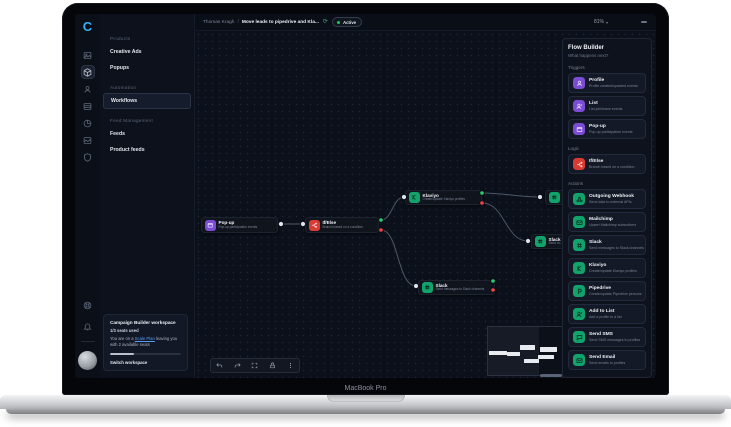 The image size is (731, 427). Describe the element at coordinates (88, 157) in the screenshot. I see `security-icon` at that location.